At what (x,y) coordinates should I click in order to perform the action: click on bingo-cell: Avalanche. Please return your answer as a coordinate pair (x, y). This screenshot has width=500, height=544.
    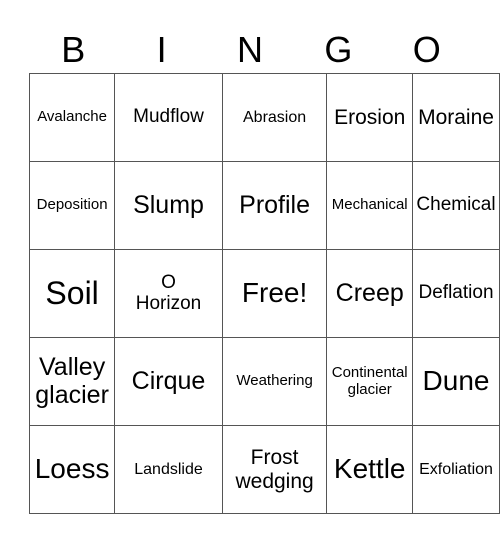
    Looking at the image, I should click on (72, 117).